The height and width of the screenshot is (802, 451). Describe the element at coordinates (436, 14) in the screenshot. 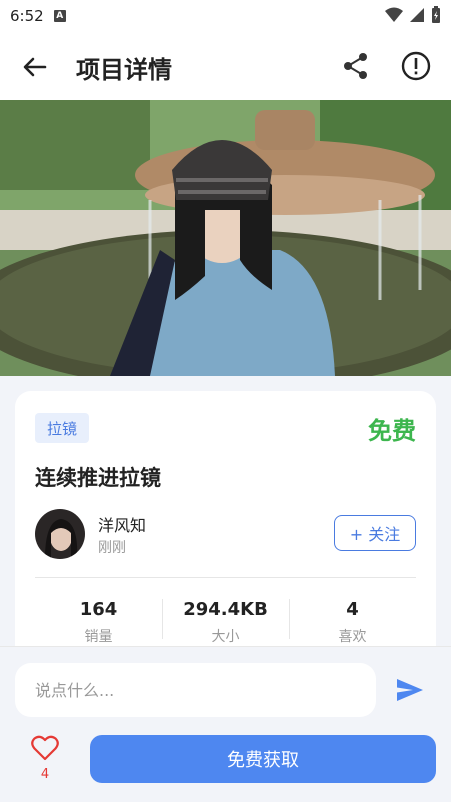

I see `battery-icon` at that location.